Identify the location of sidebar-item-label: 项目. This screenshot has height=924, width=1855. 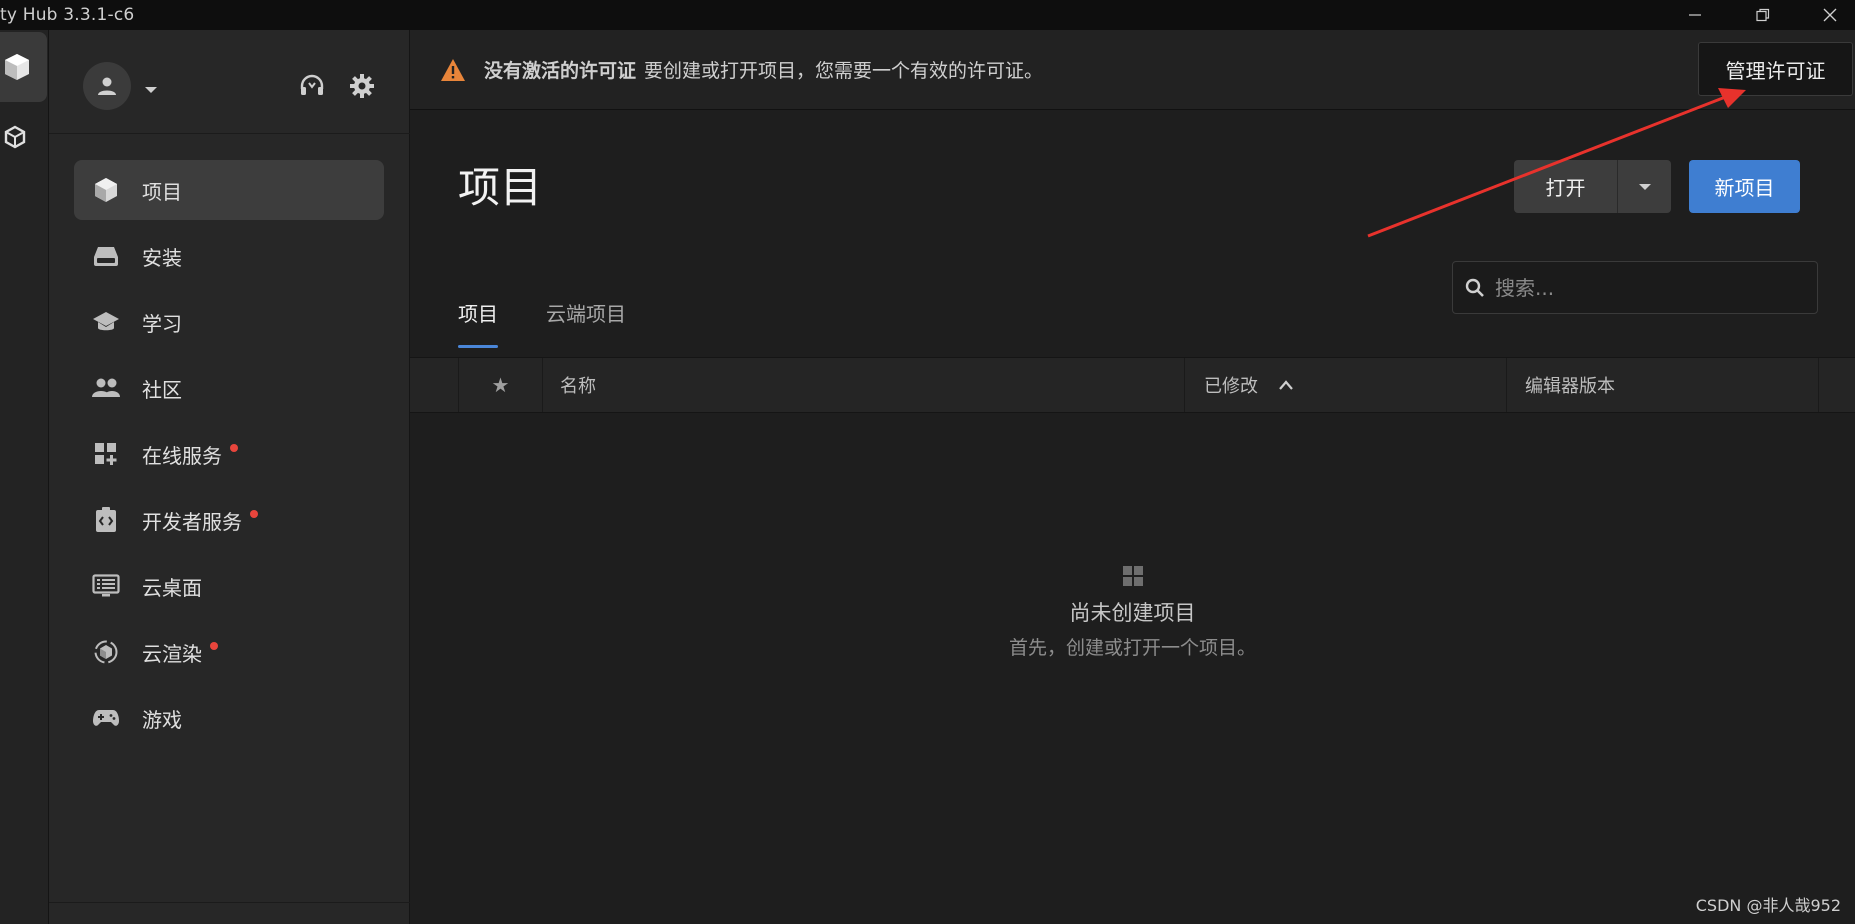
(162, 191).